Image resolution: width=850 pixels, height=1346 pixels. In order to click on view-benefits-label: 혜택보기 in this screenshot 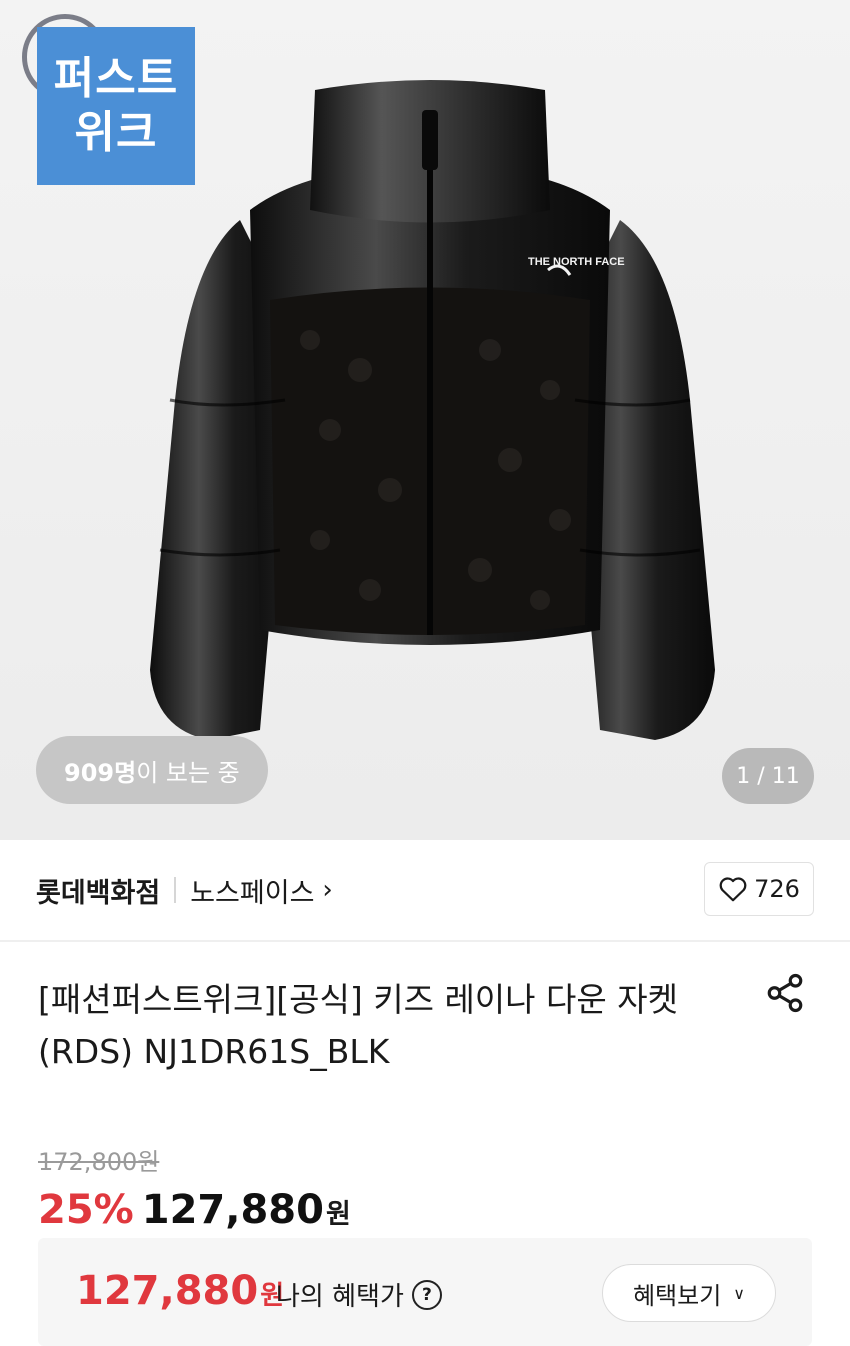, I will do `click(677, 1295)`.